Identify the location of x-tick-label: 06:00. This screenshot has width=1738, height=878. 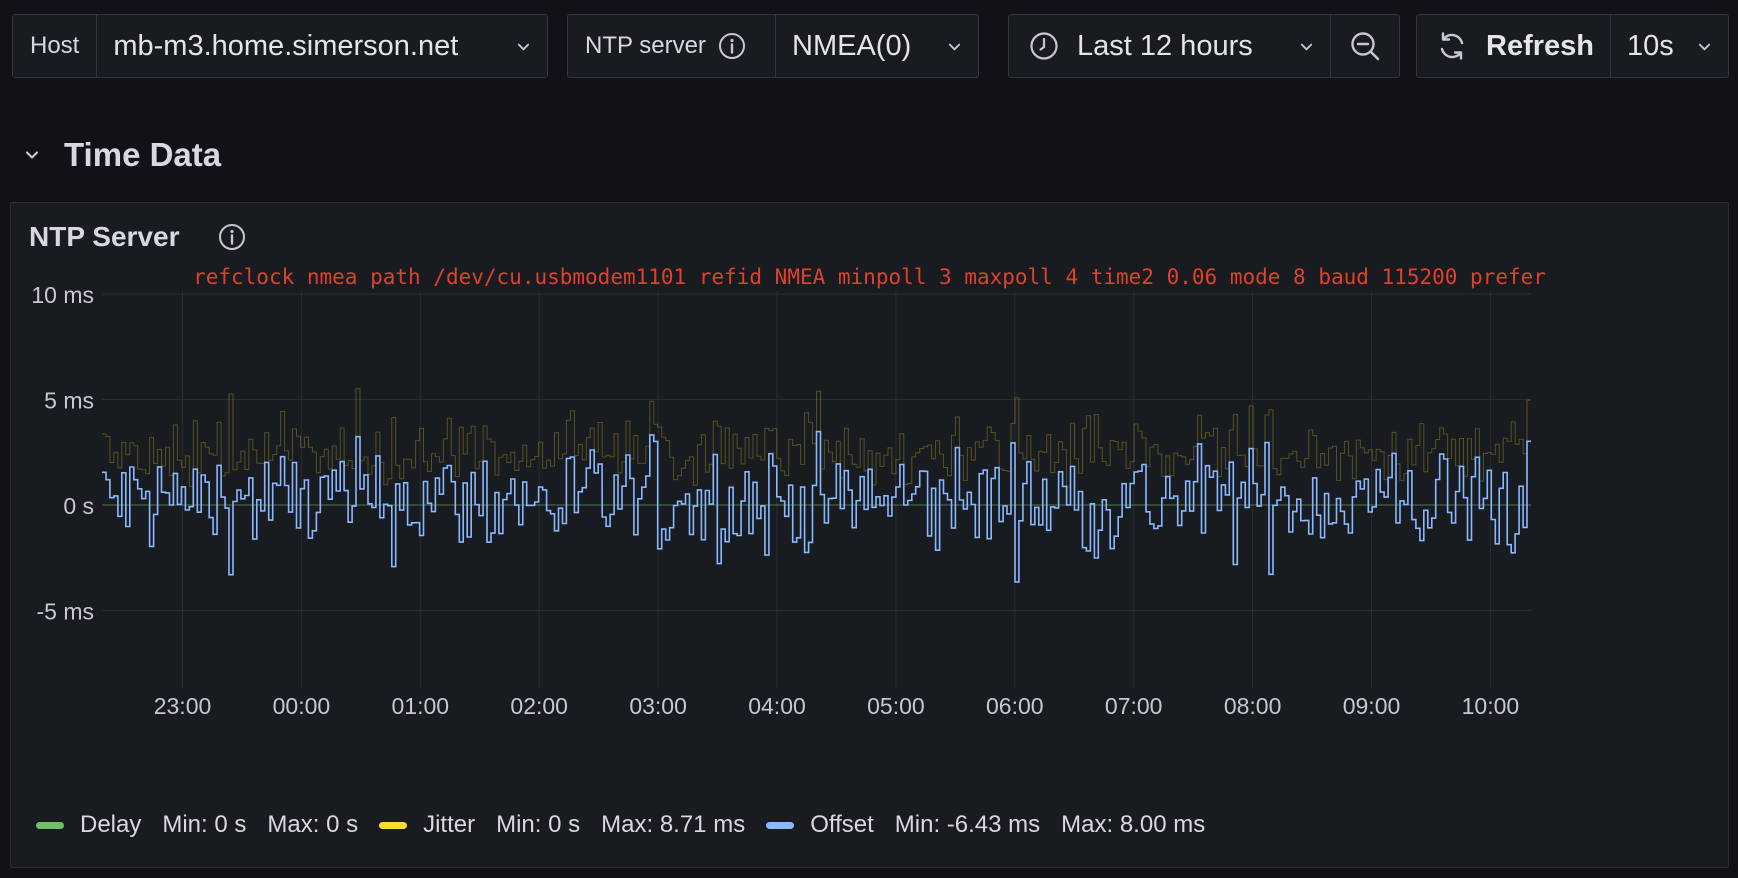
(1015, 706).